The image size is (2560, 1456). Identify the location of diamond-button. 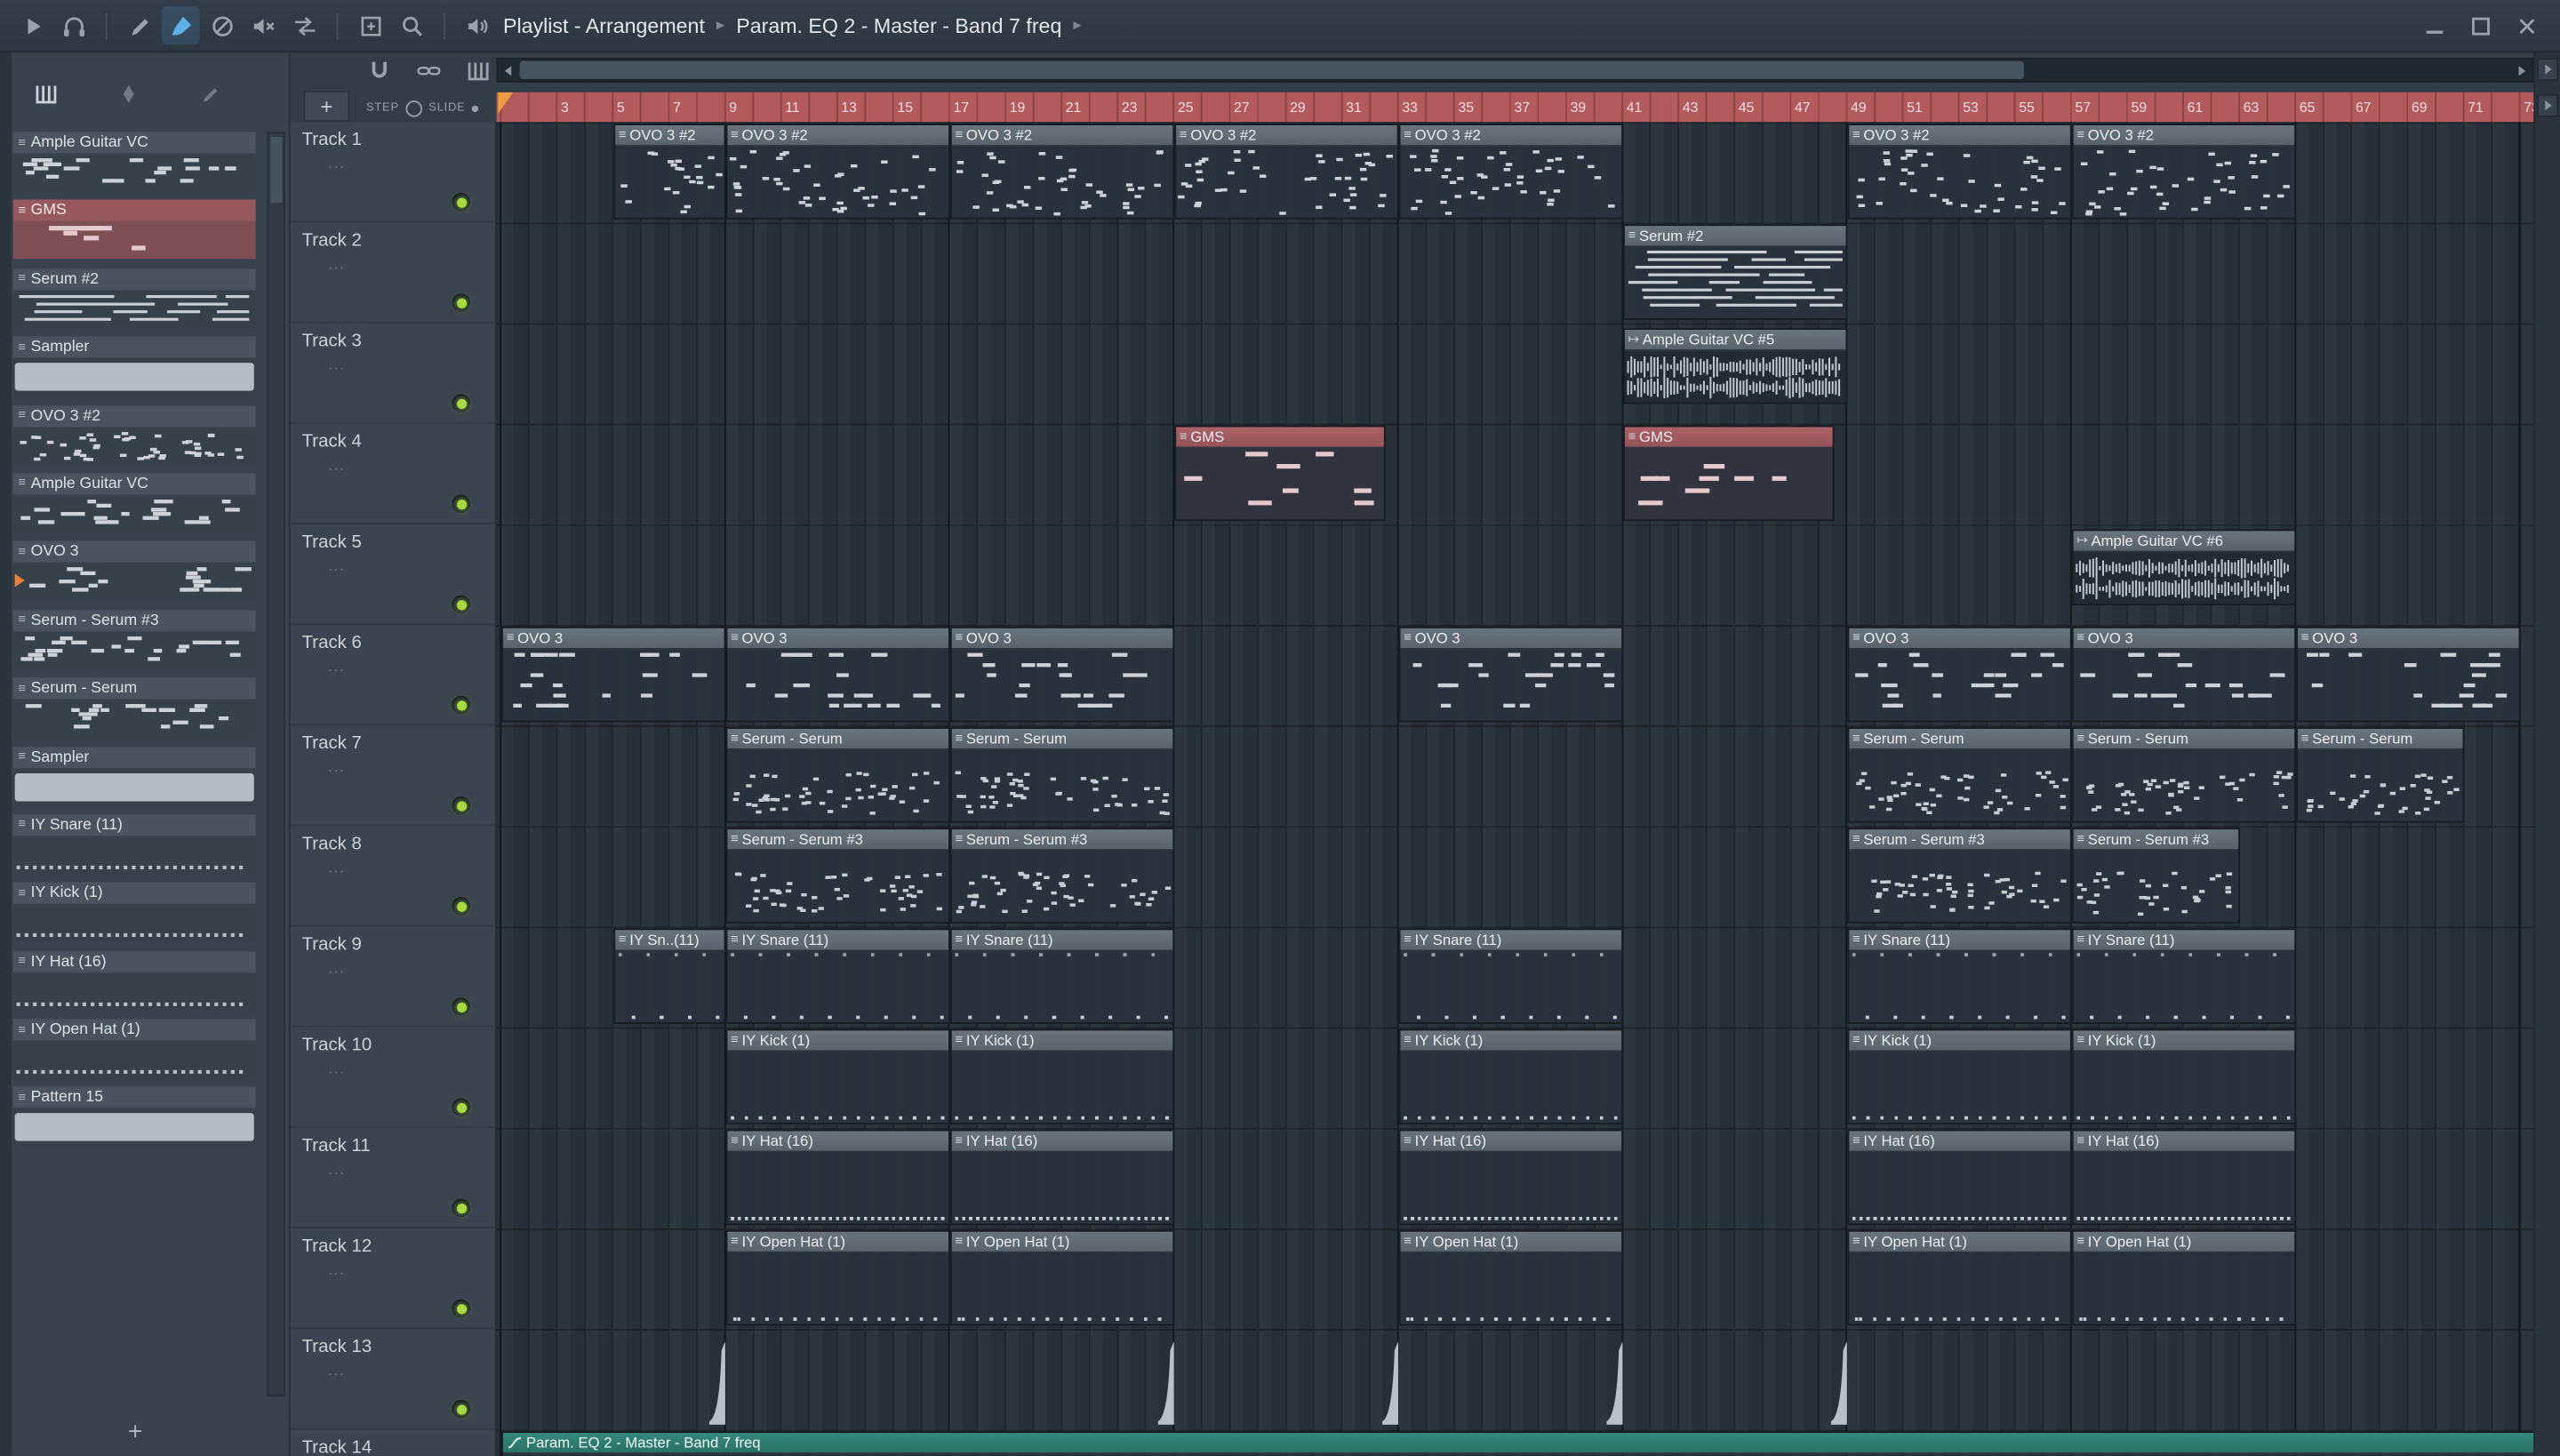
(130, 95).